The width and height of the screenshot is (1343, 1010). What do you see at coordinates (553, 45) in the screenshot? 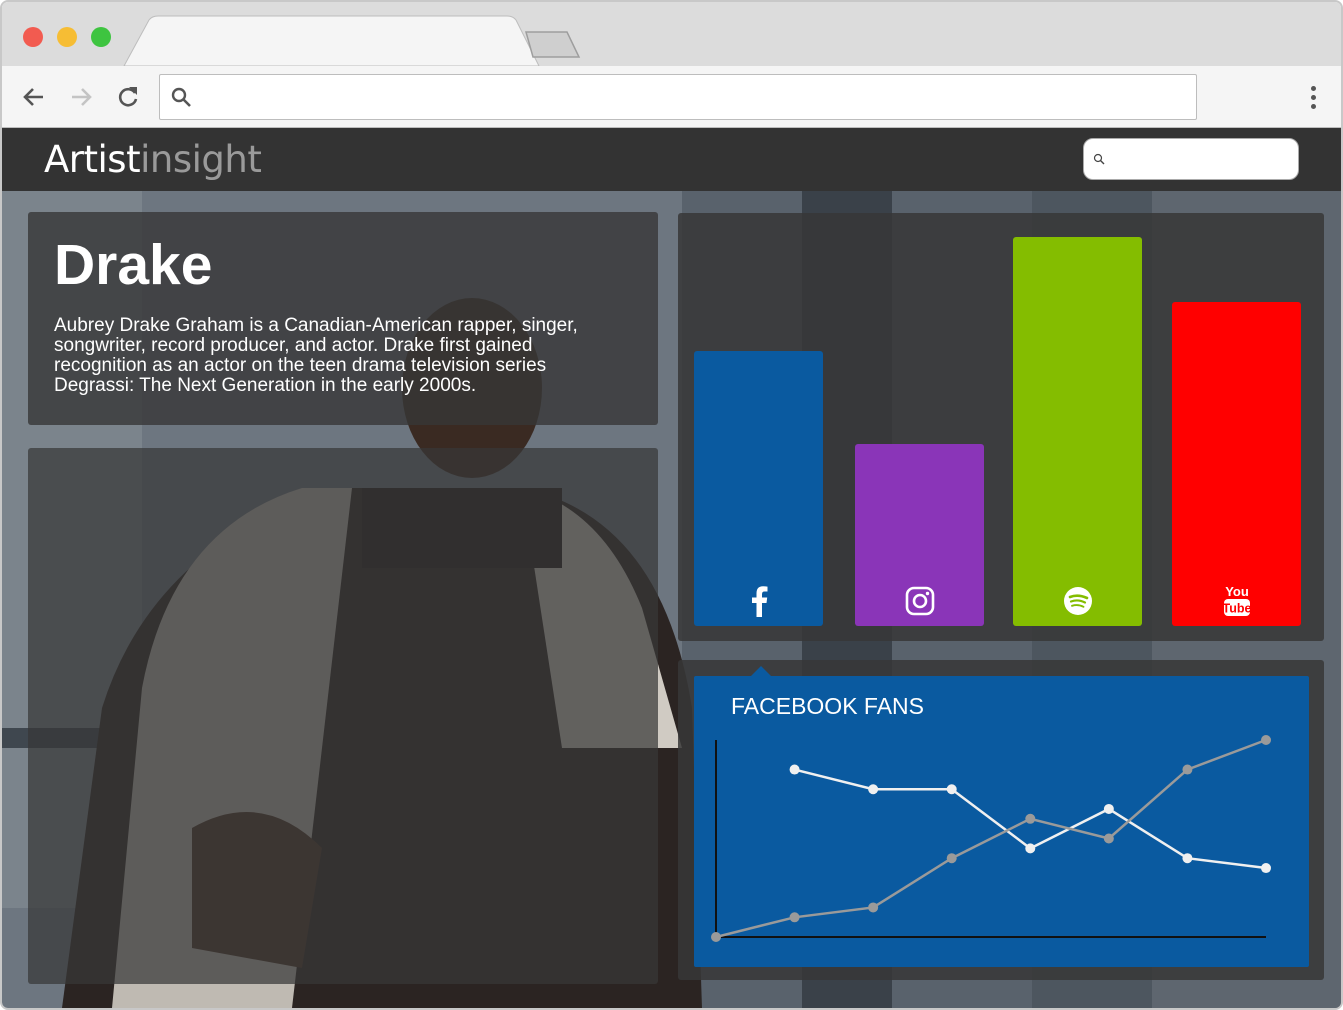
I see `new-tab-button` at bounding box center [553, 45].